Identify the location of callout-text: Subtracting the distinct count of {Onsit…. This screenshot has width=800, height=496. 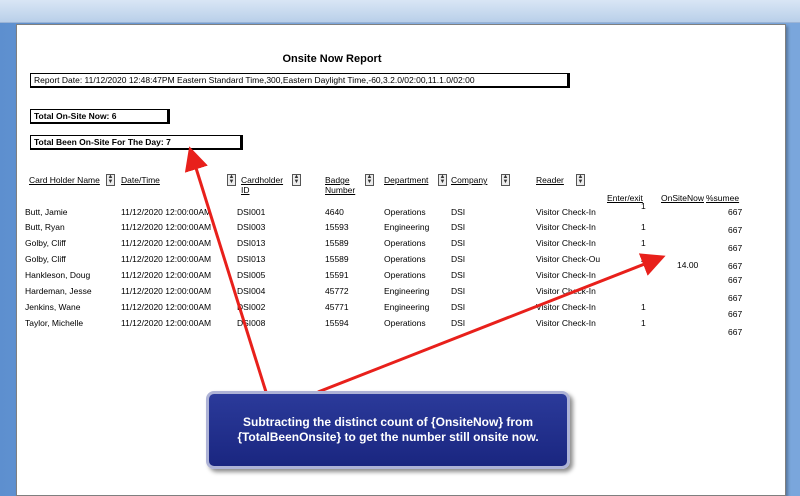
(388, 429).